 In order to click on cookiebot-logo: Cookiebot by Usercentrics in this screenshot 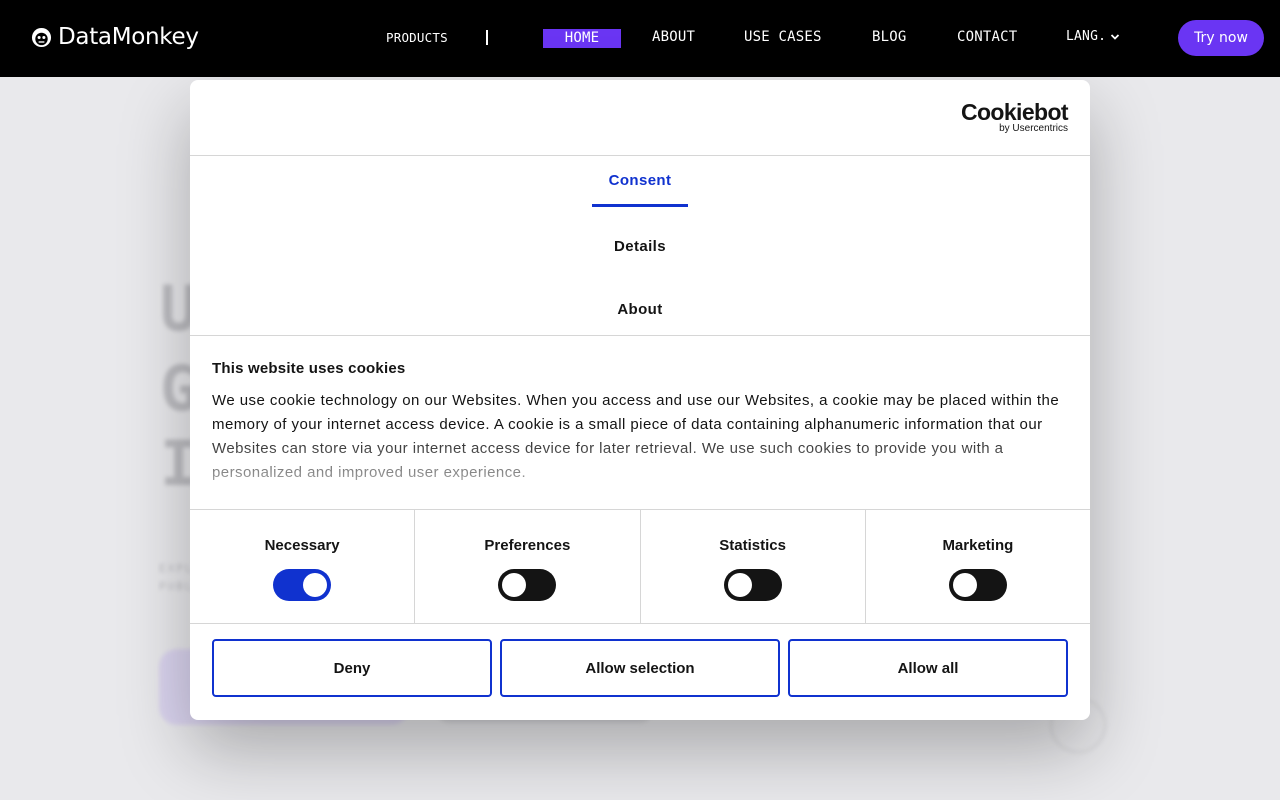, I will do `click(1014, 116)`.